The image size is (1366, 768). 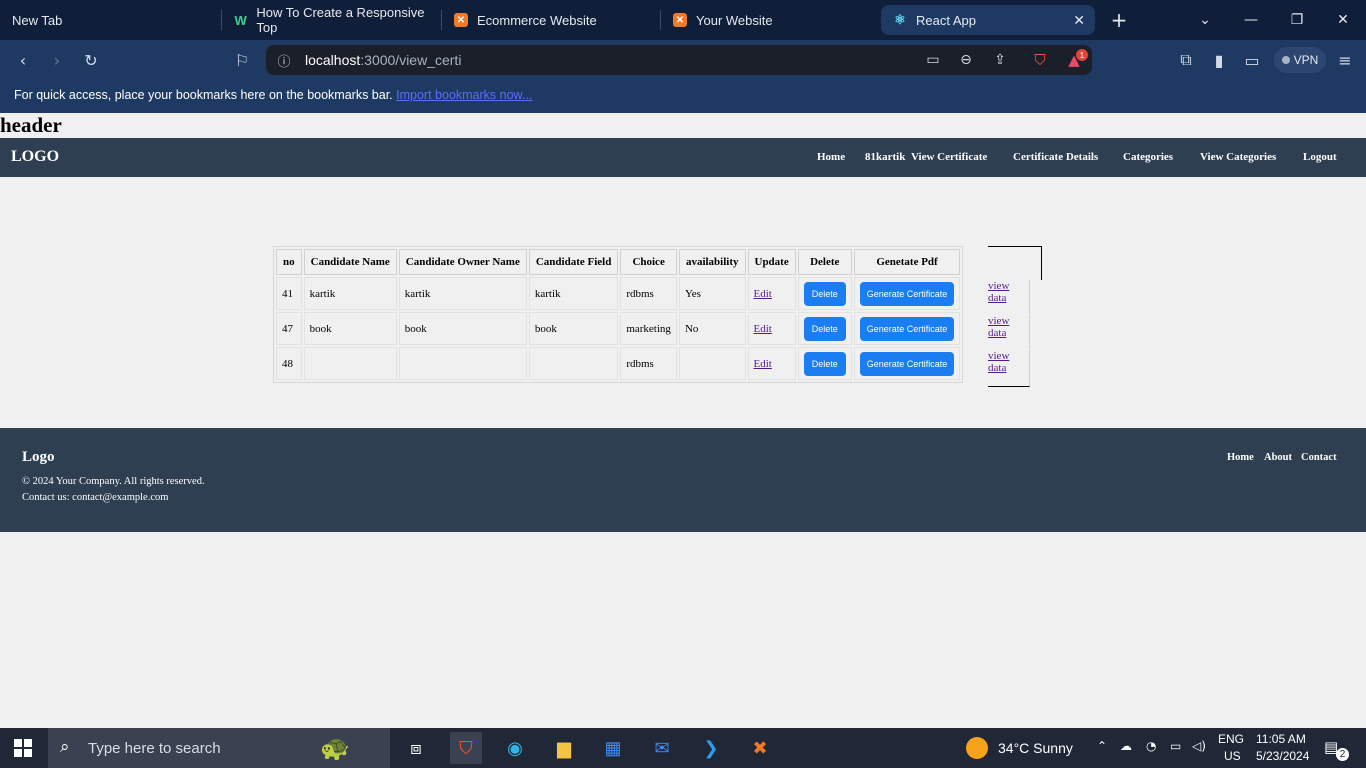 I want to click on nav-certificate-details: Certificate Details, so click(x=1055, y=157).